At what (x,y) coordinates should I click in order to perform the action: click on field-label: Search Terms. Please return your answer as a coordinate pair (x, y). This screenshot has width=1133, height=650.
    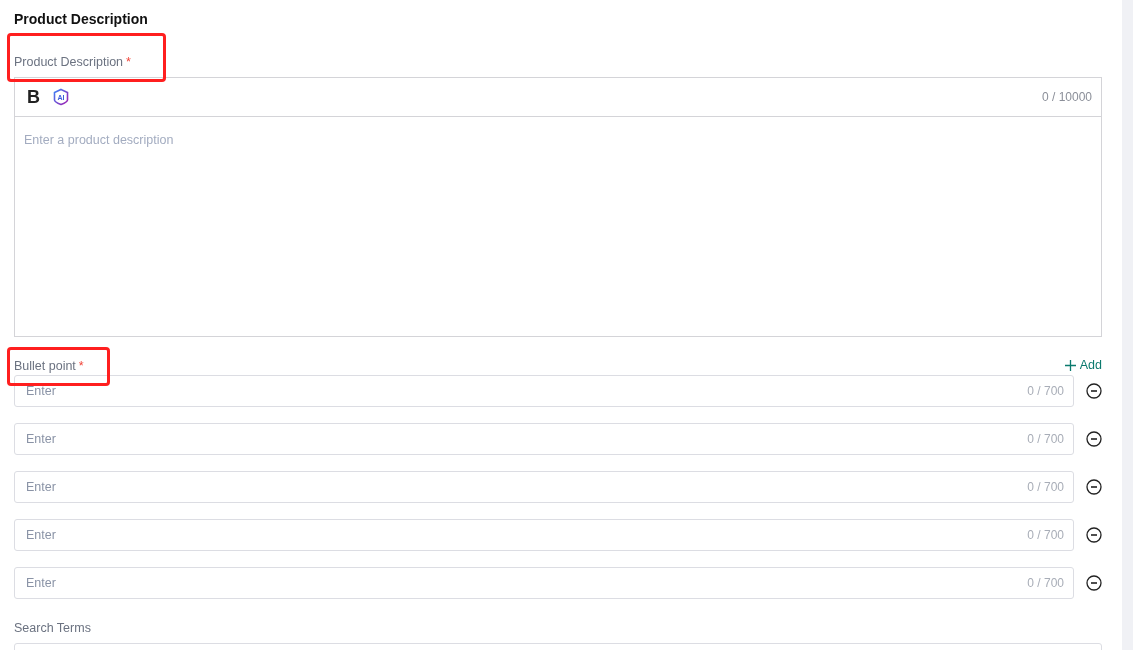
    Looking at the image, I should click on (52, 628).